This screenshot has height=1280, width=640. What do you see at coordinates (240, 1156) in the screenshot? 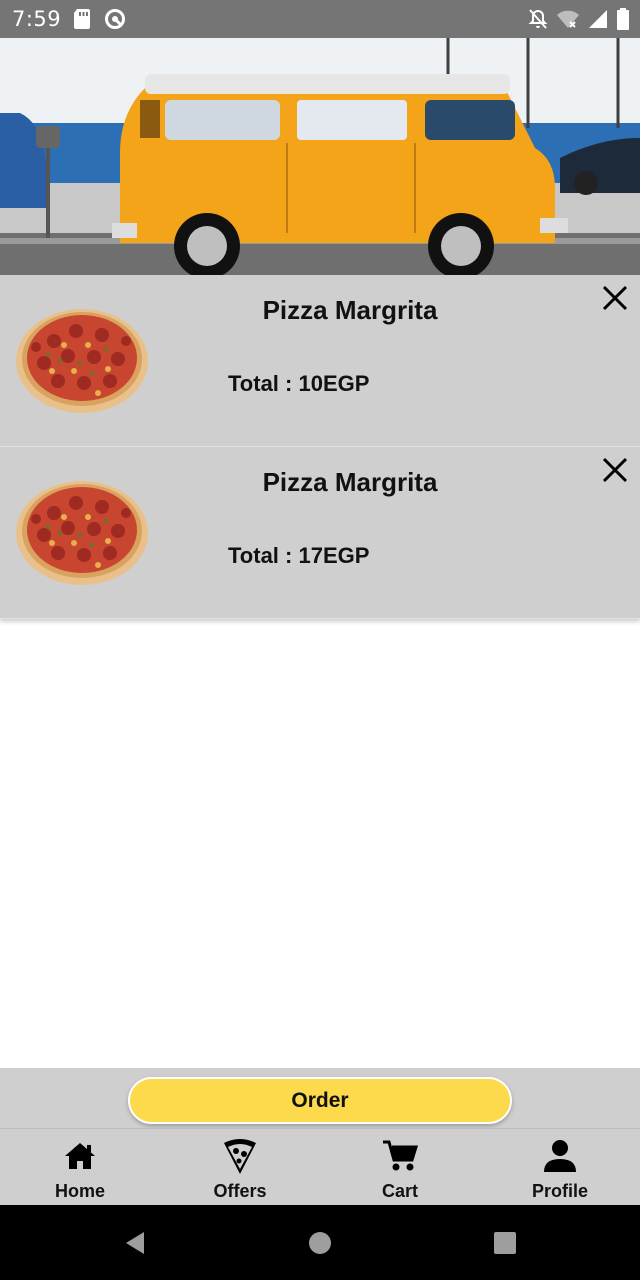
I see `pizza-slice-icon` at bounding box center [240, 1156].